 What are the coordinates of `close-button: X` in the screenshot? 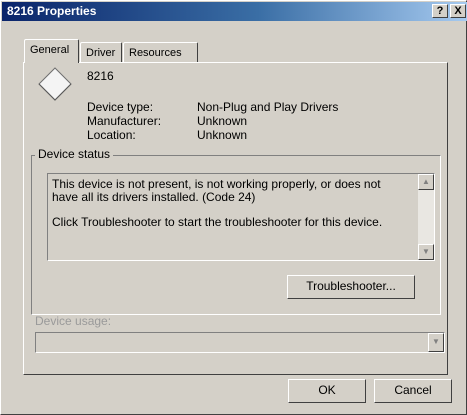 It's located at (458, 11).